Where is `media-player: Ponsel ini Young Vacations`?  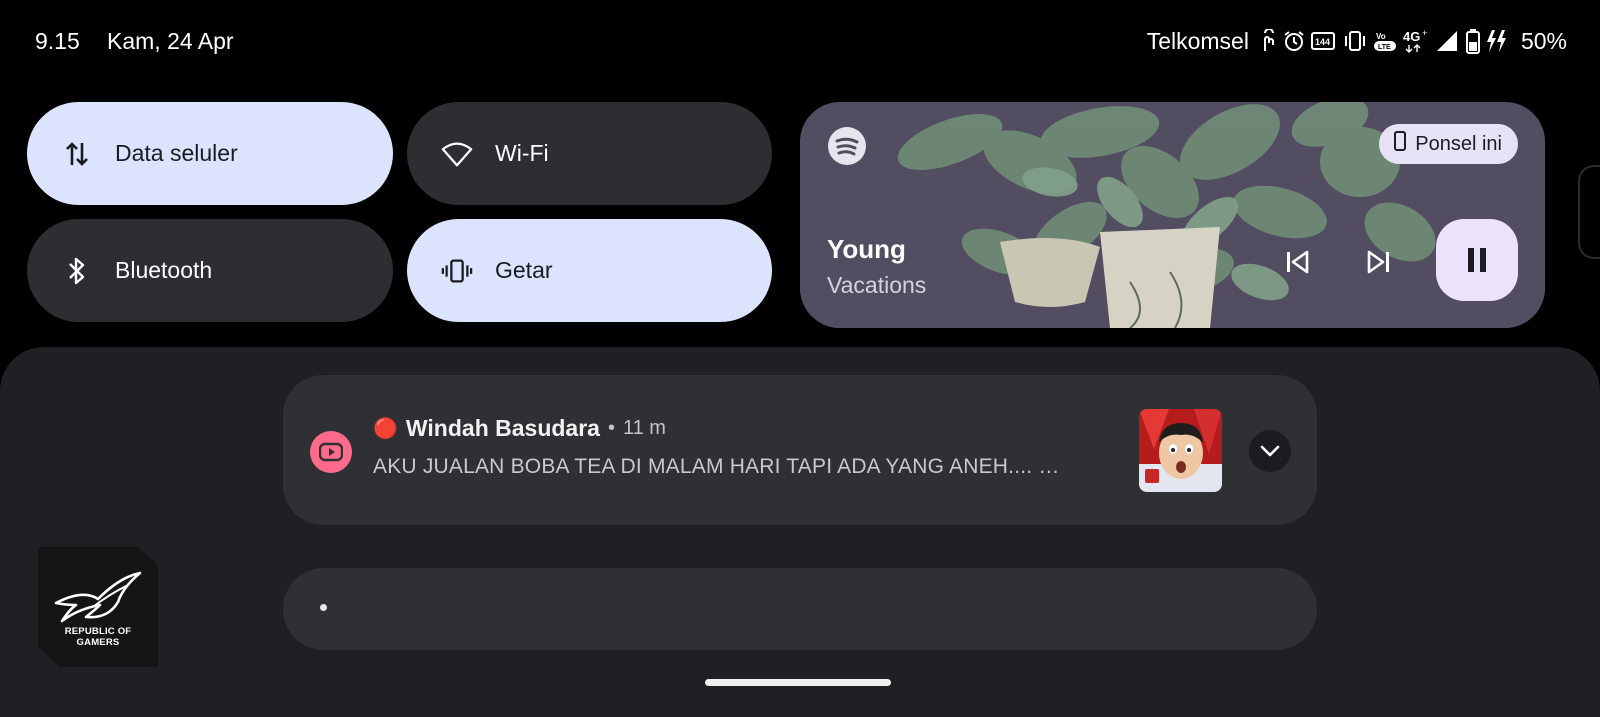 media-player: Ponsel ini Young Vacations is located at coordinates (1172, 215).